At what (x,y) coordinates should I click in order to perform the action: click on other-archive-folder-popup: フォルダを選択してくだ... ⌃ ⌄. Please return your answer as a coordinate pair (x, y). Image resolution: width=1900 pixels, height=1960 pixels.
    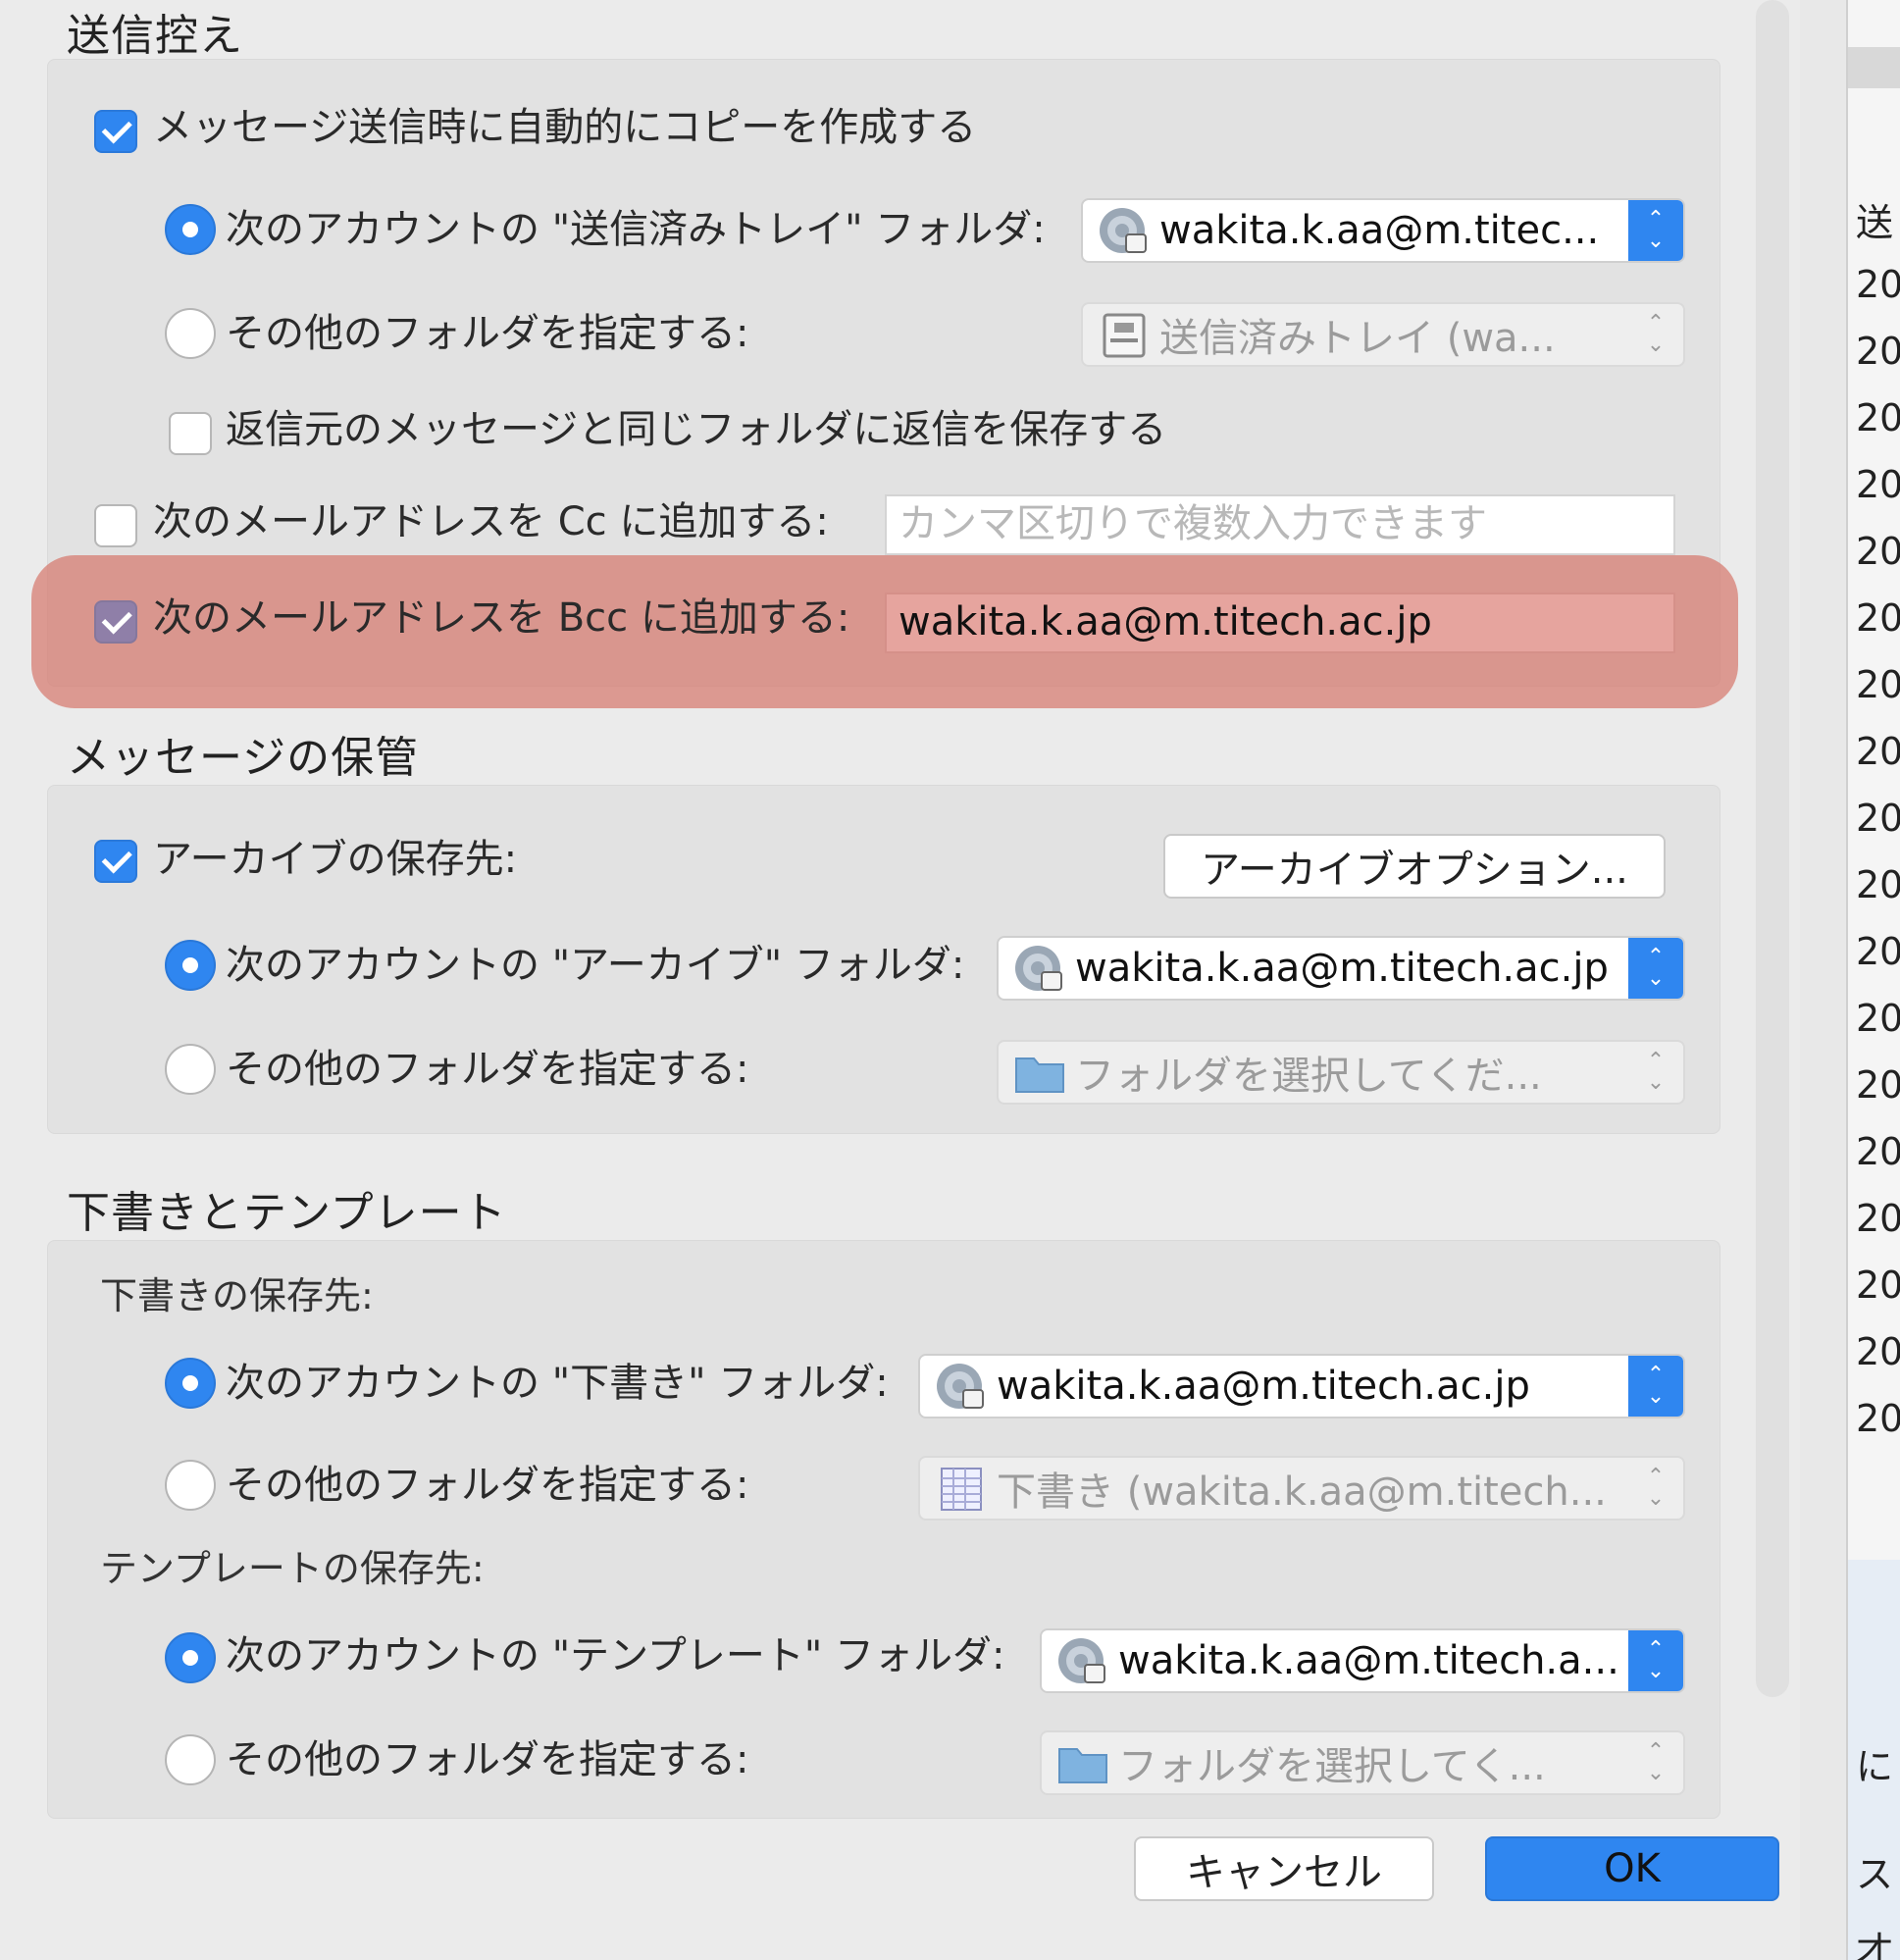
    Looking at the image, I should click on (1341, 1072).